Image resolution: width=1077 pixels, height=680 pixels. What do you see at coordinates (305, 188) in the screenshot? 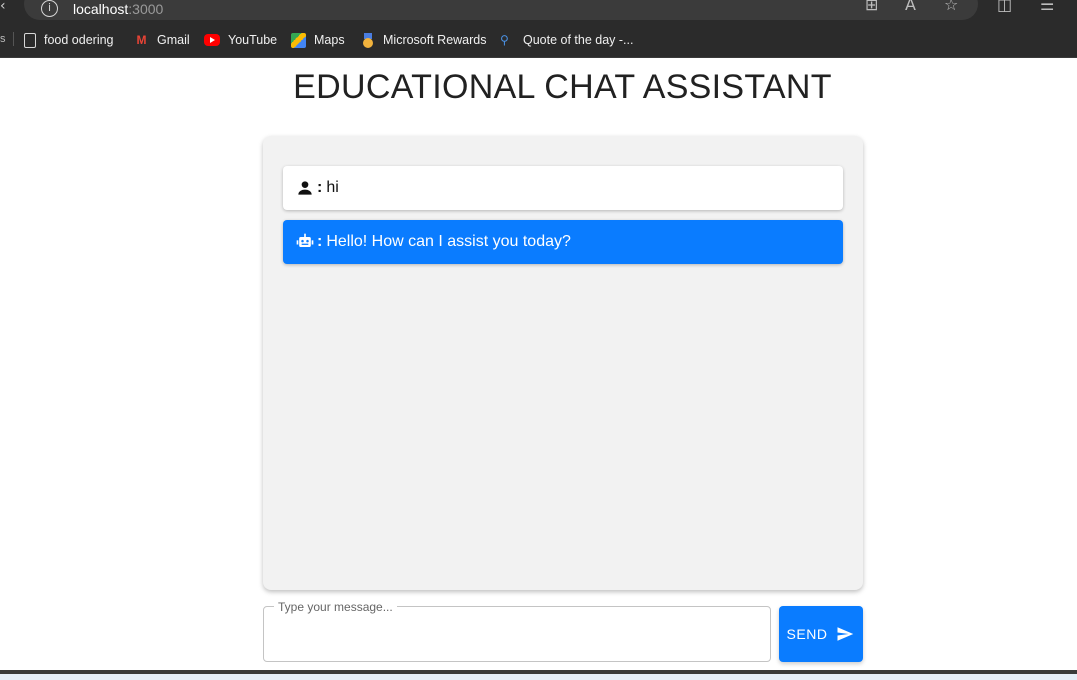
I see `user-icon` at bounding box center [305, 188].